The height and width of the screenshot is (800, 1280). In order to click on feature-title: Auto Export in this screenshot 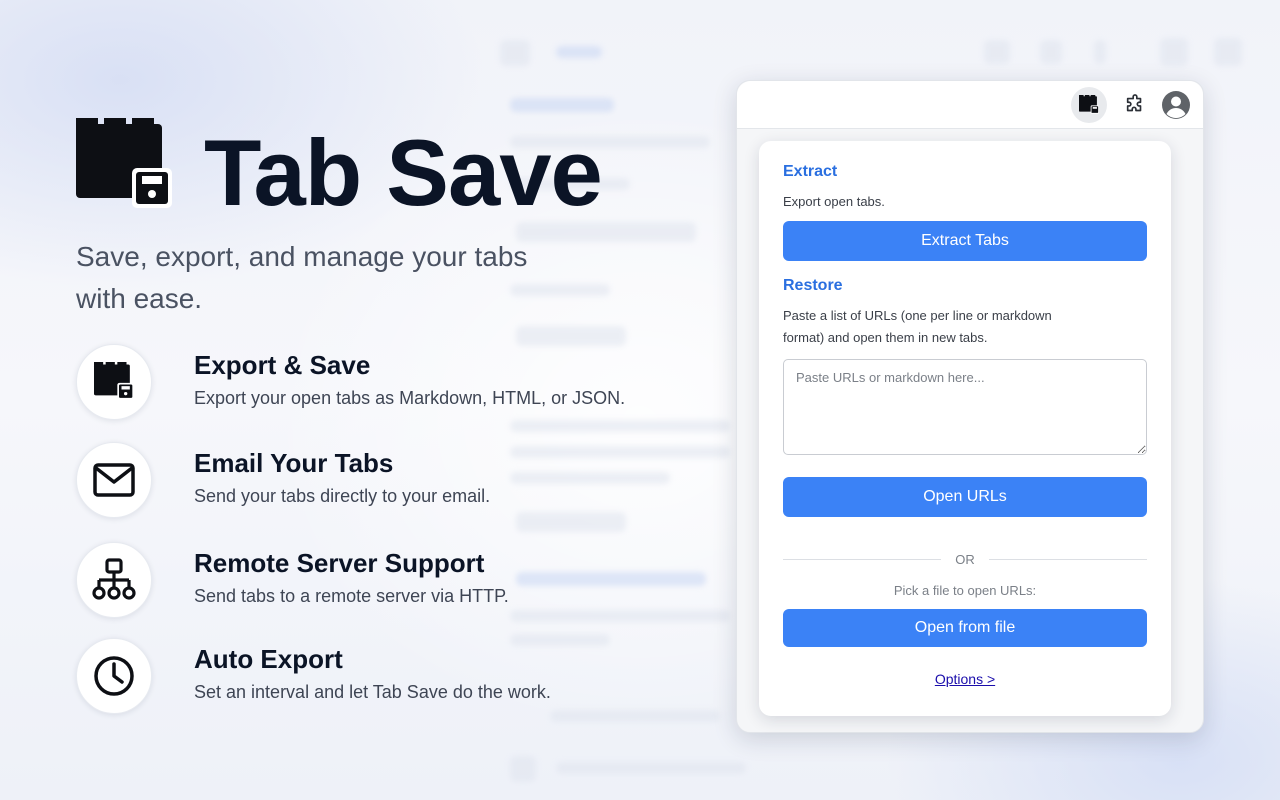, I will do `click(268, 659)`.